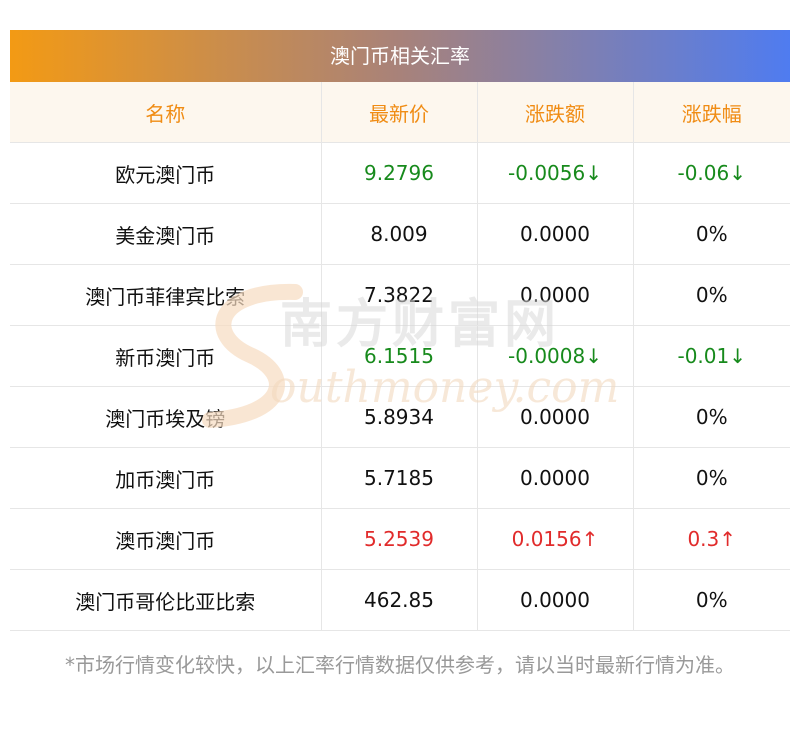 Image resolution: width=800 pixels, height=733 pixels. What do you see at coordinates (165, 417) in the screenshot?
I see `currency-pair-name: 澳门币埃及镑` at bounding box center [165, 417].